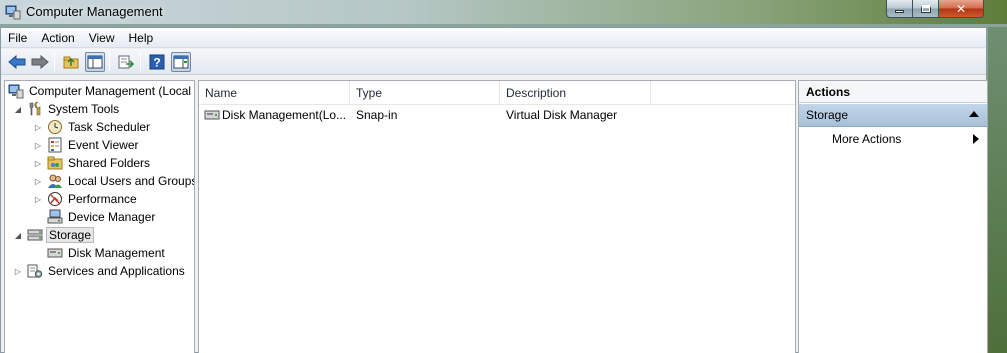 The image size is (1007, 353). Describe the element at coordinates (493, 38) in the screenshot. I see `menu-bar: File Action View Help` at that location.